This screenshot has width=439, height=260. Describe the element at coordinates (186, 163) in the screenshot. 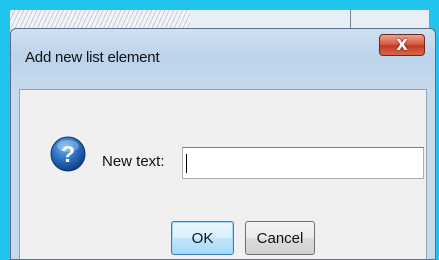

I see `text-cursor` at that location.